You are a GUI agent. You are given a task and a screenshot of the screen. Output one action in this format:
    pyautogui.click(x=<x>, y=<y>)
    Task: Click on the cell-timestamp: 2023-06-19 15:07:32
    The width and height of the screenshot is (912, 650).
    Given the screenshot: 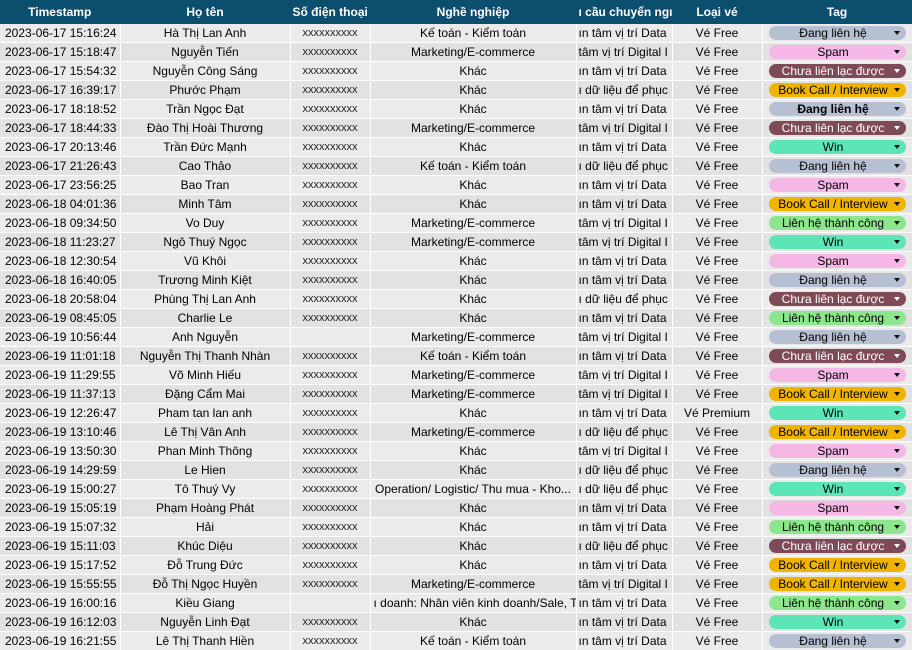 What is the action you would take?
    pyautogui.click(x=60, y=527)
    